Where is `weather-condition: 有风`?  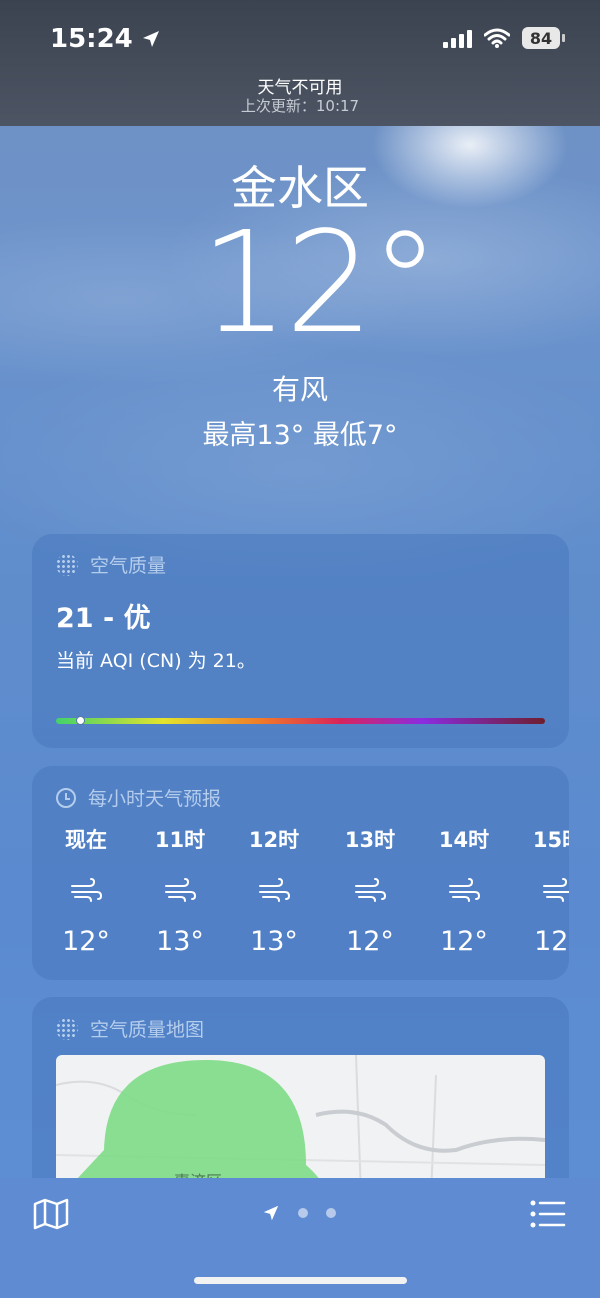
weather-condition: 有风 is located at coordinates (299, 389).